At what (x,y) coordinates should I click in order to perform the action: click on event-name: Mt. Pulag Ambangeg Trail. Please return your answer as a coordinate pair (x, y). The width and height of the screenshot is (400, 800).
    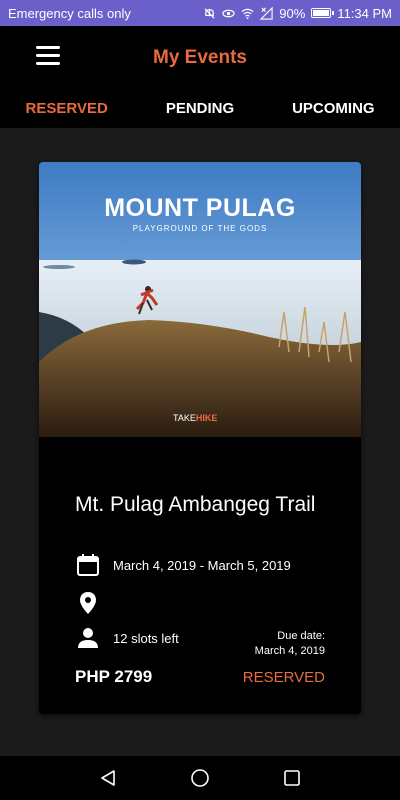
    Looking at the image, I should click on (195, 504).